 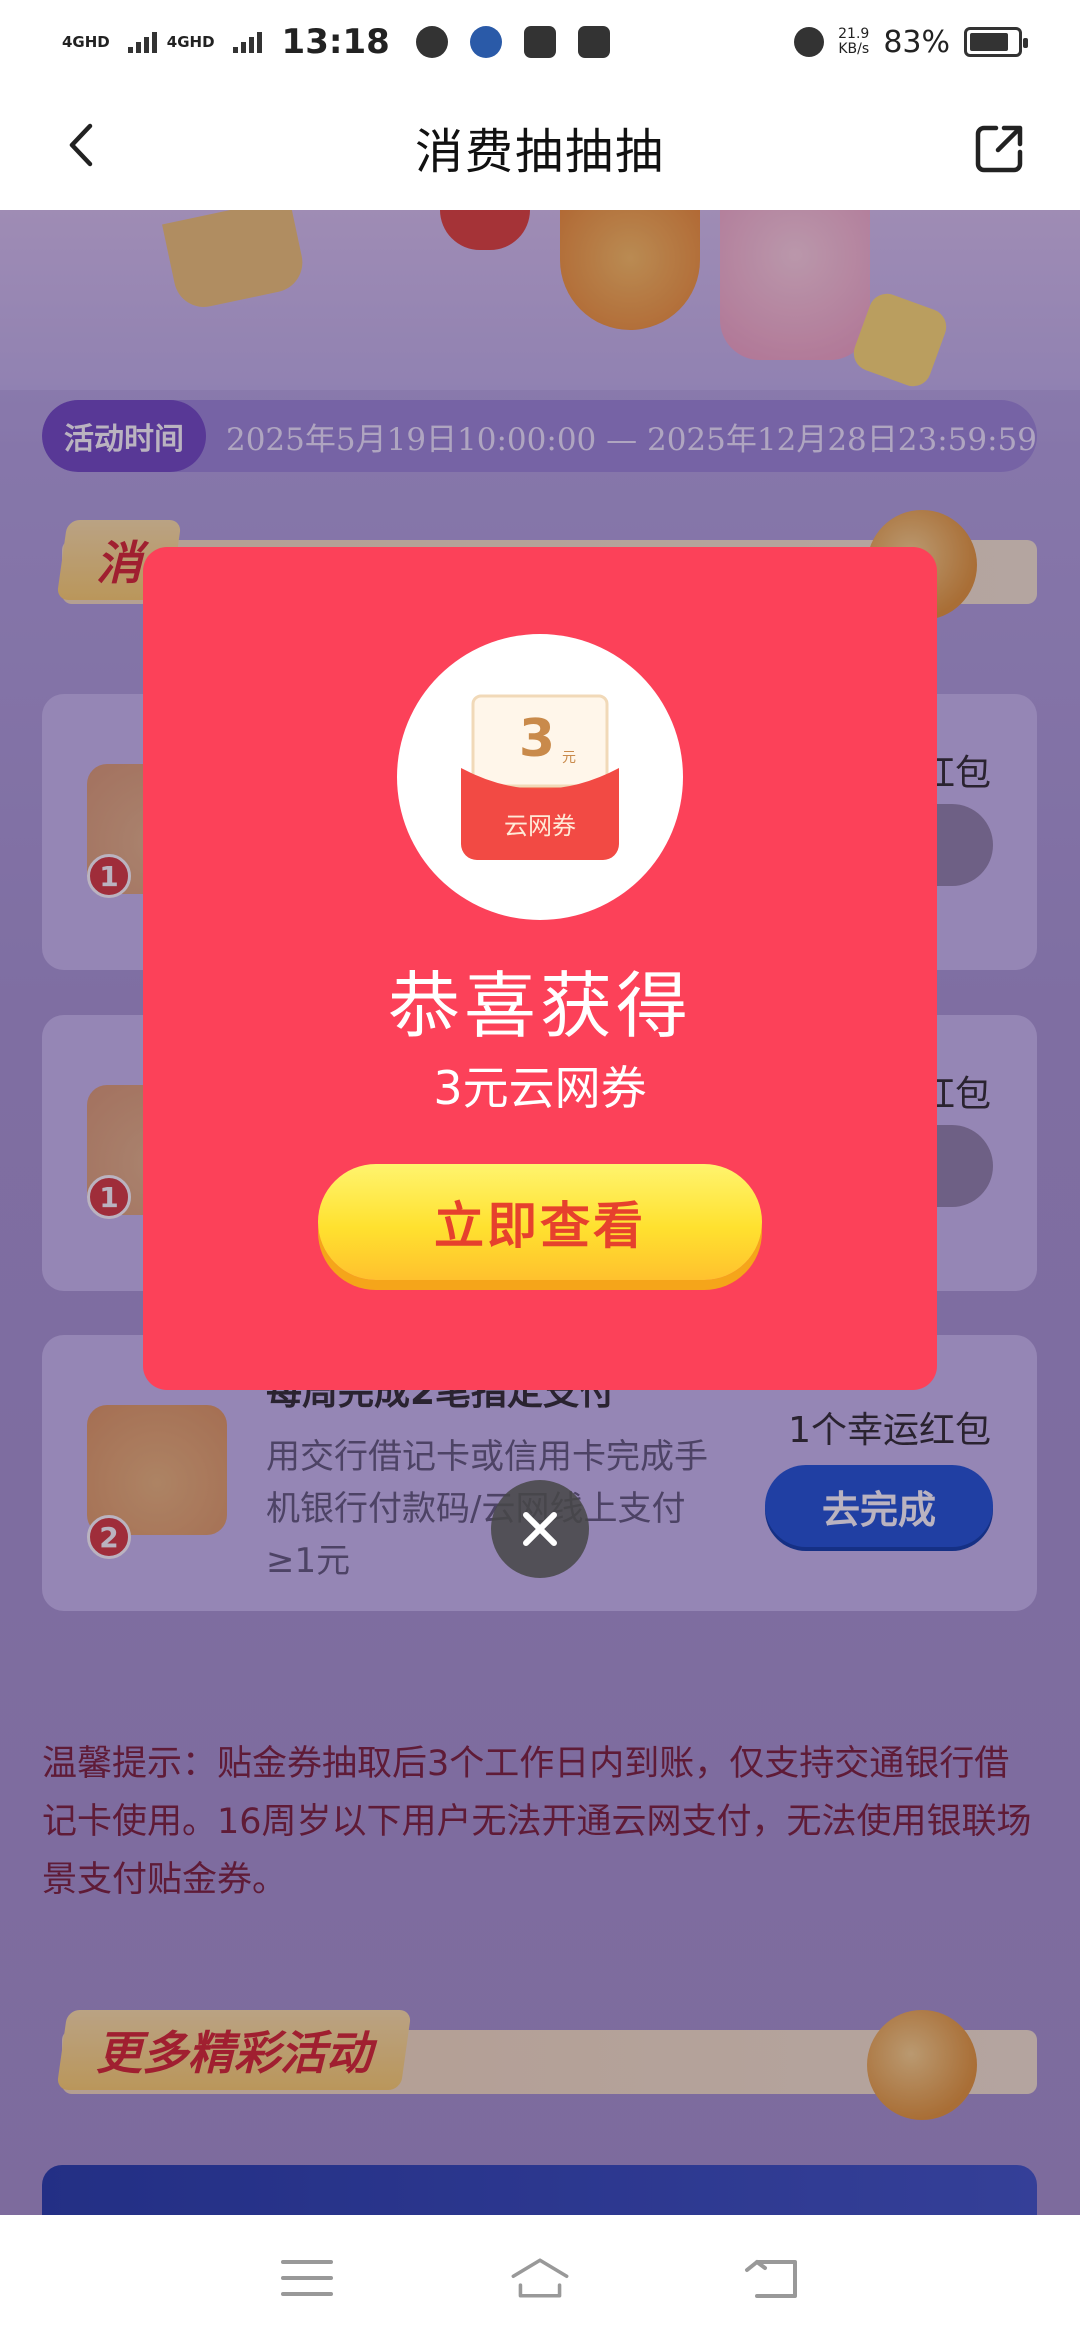 What do you see at coordinates (485, 42) in the screenshot?
I see `app-notification-icon` at bounding box center [485, 42].